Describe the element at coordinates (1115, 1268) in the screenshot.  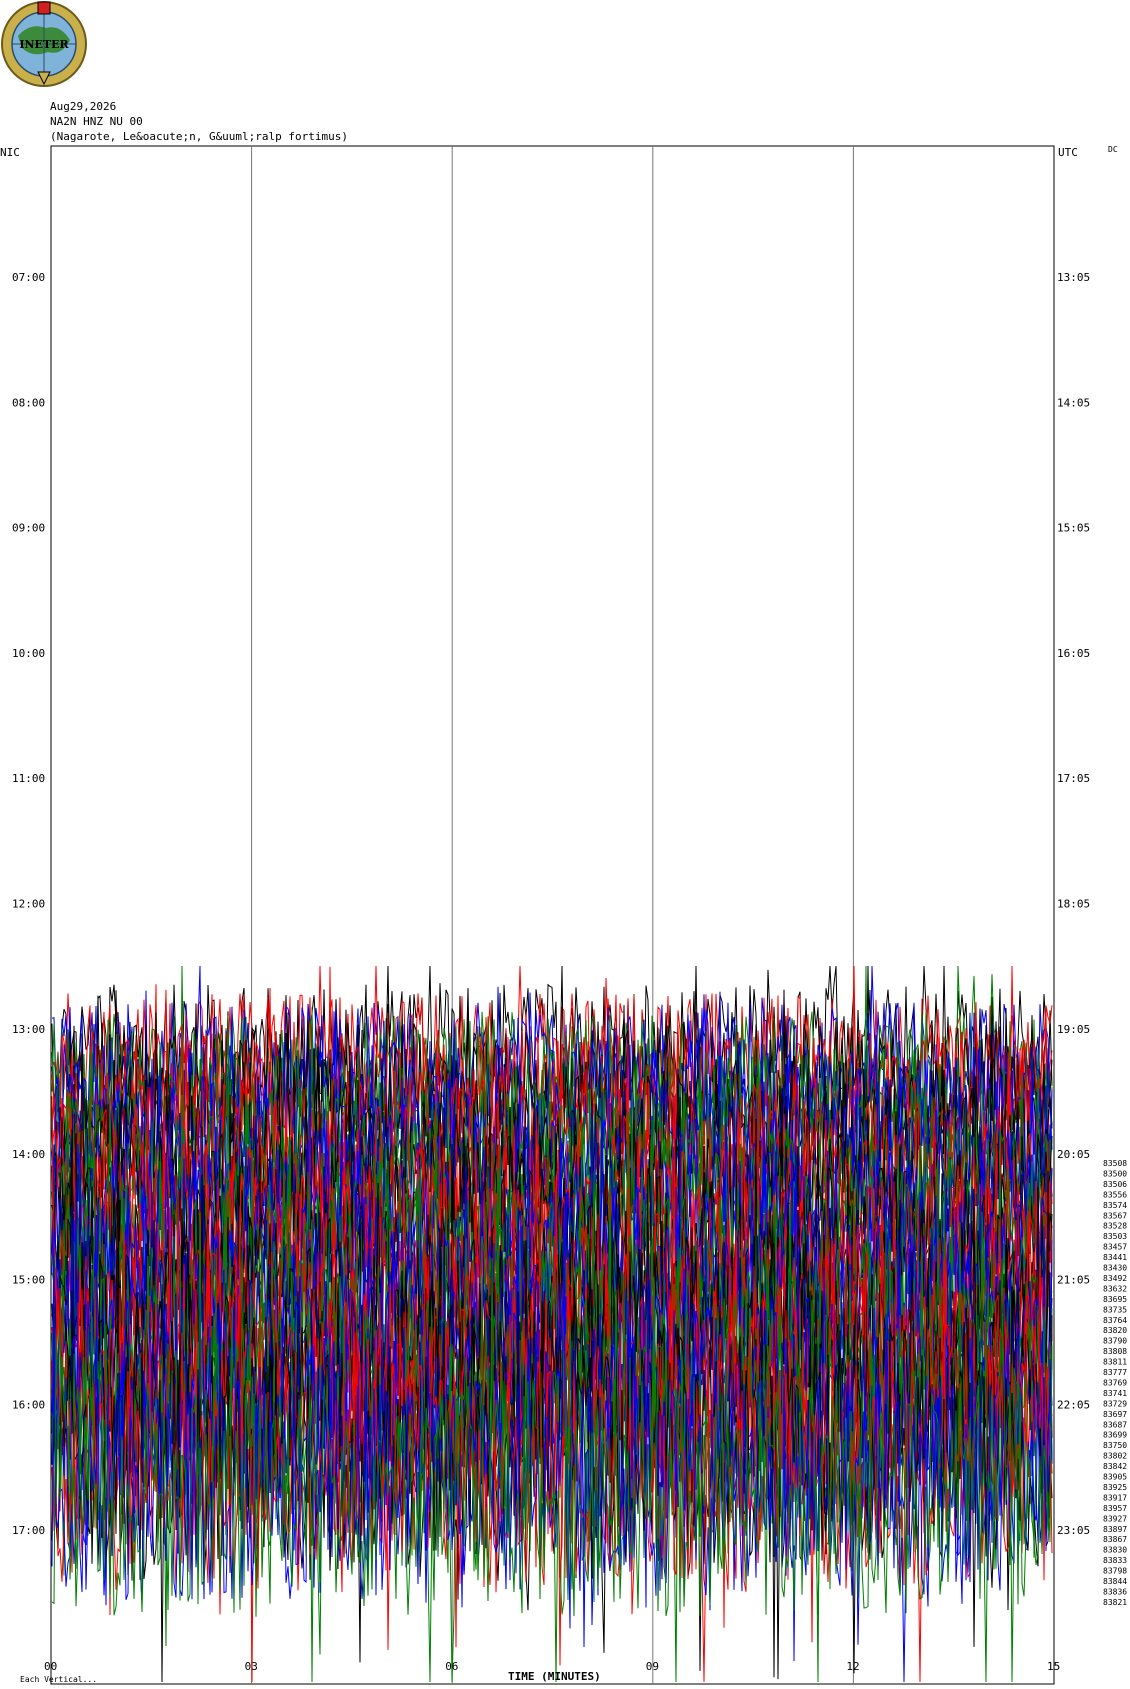
I see `dc-value: 83430` at that location.